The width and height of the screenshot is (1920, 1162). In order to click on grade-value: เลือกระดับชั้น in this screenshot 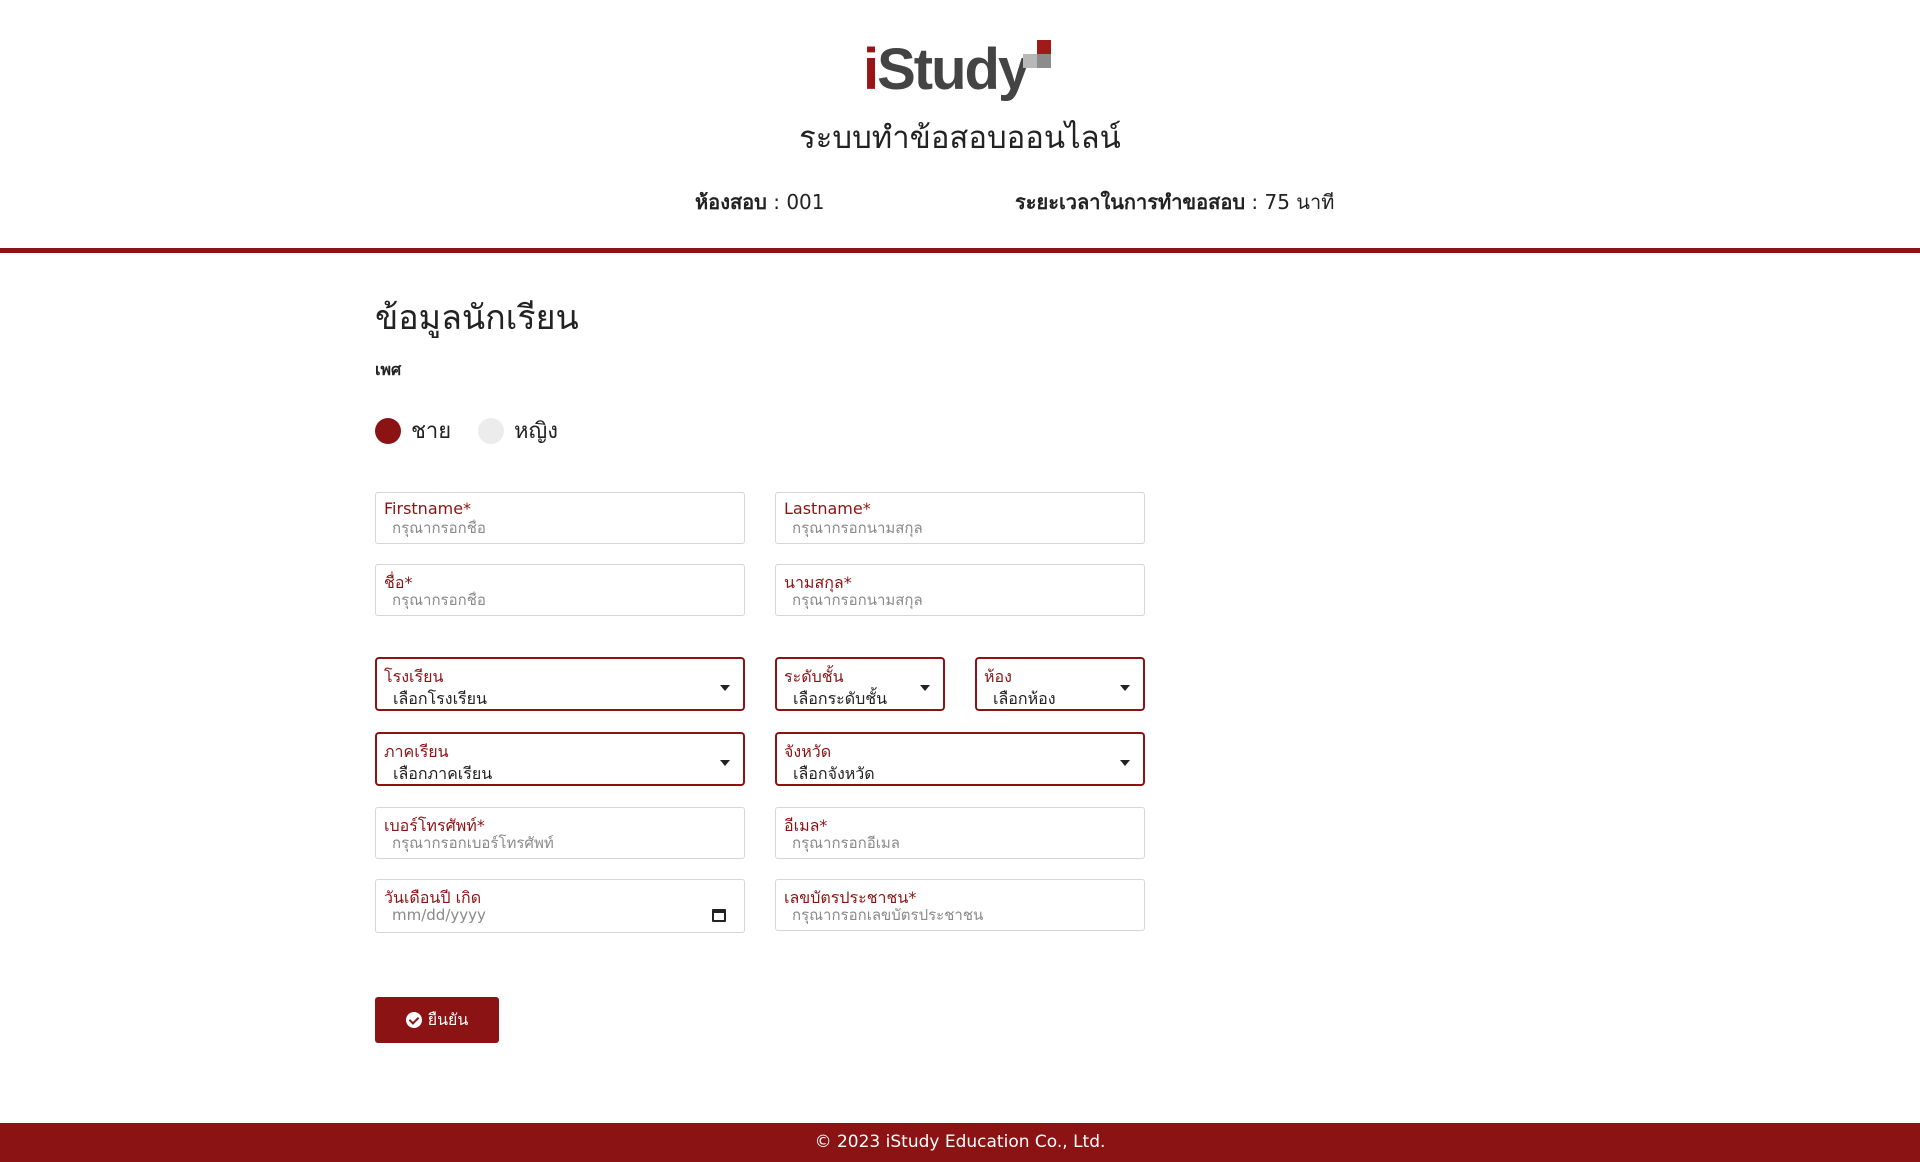, I will do `click(840, 698)`.